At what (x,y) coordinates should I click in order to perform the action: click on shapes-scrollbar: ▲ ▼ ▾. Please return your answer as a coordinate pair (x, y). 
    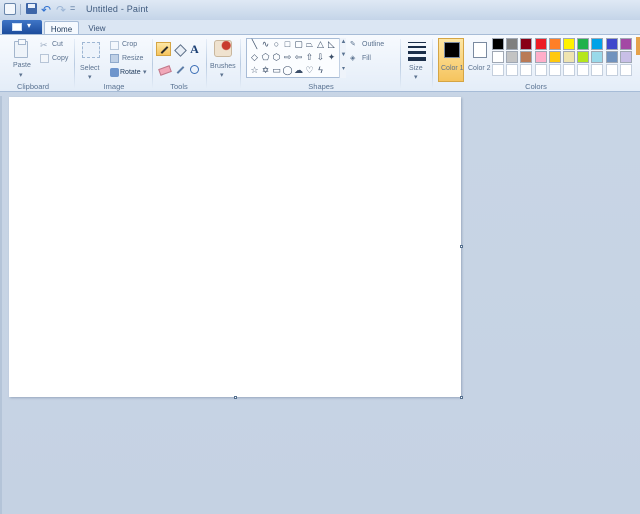
    Looking at the image, I should click on (342, 58).